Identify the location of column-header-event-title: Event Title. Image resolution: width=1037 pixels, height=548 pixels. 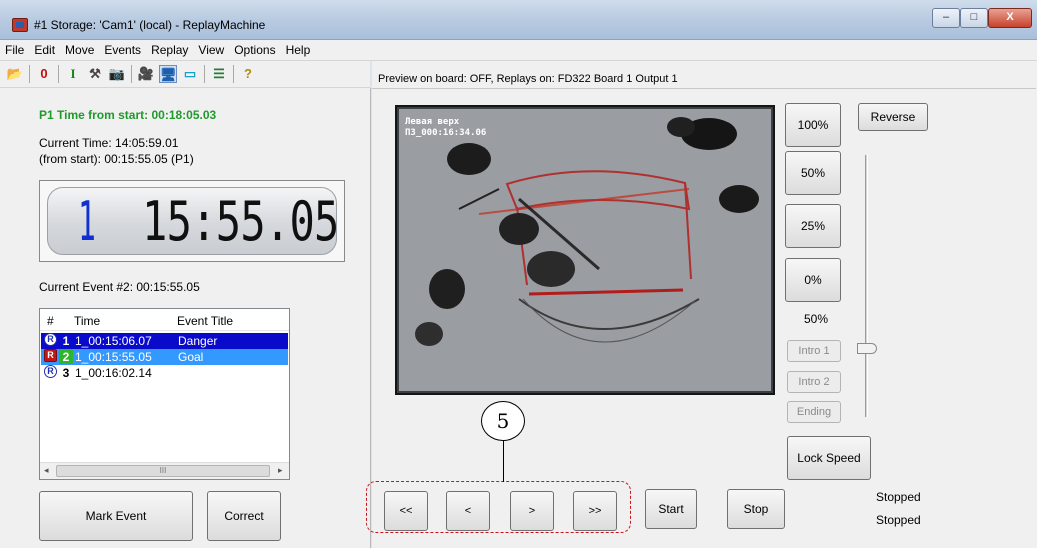
(205, 321).